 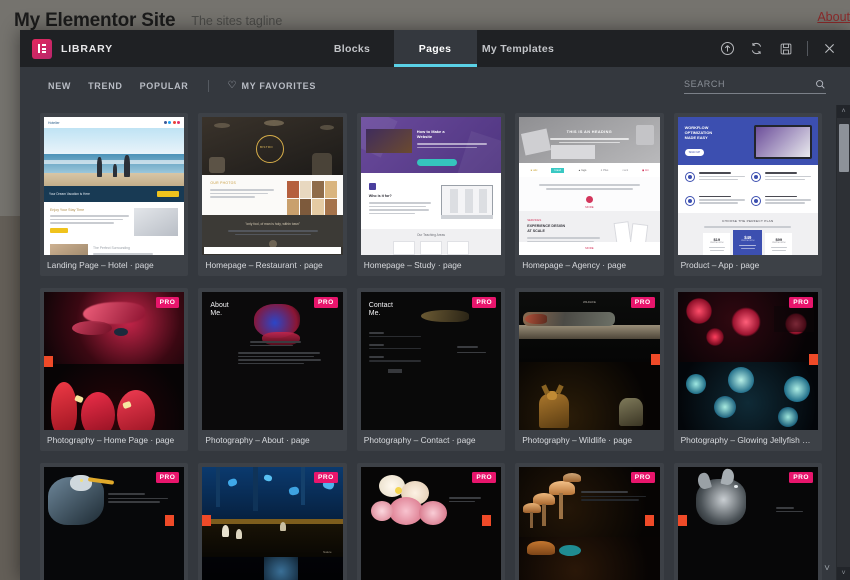 What do you see at coordinates (100, 265) in the screenshot?
I see `template-card-label: Landing Page – Hotel · page` at bounding box center [100, 265].